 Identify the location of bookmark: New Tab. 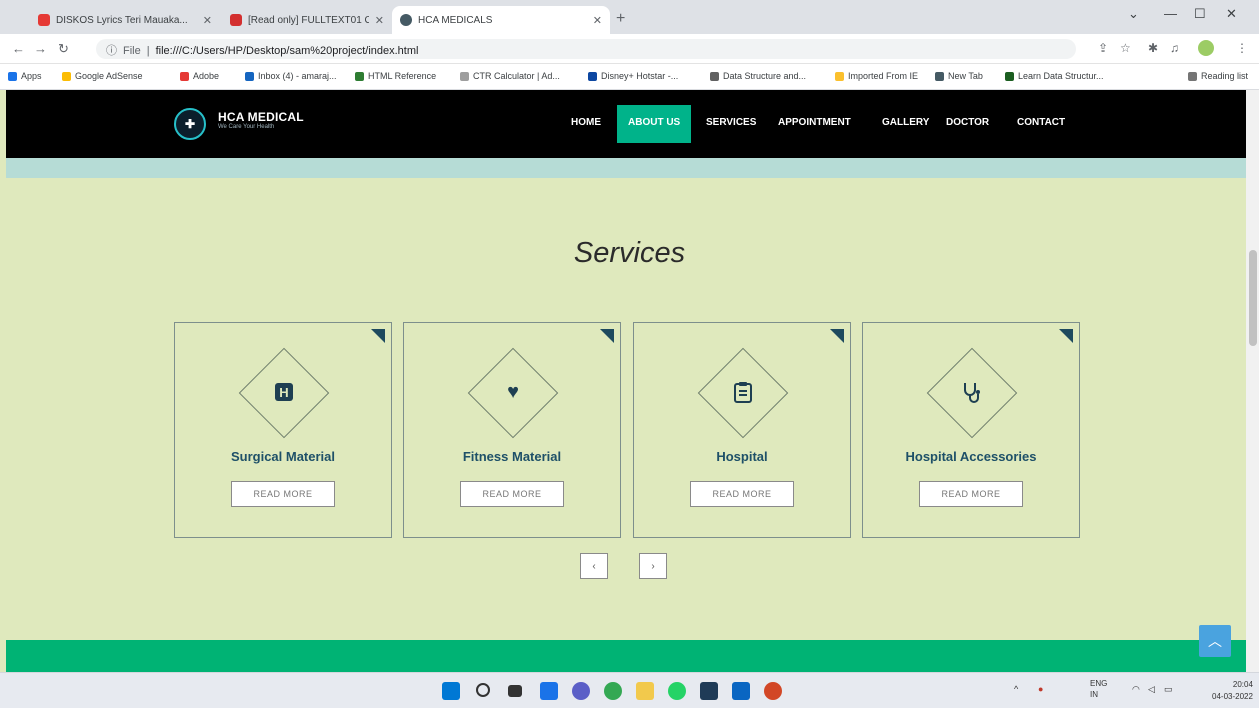
(959, 76).